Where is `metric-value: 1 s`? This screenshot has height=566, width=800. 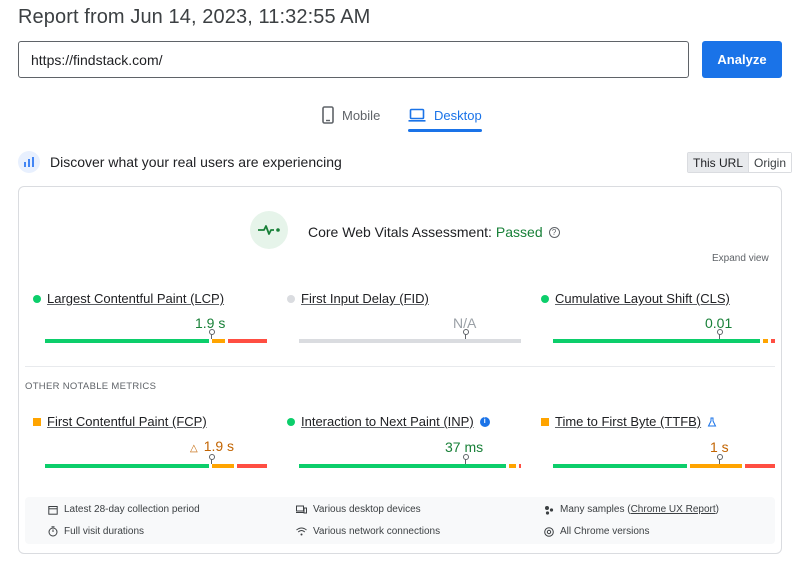
metric-value: 1 s is located at coordinates (719, 447).